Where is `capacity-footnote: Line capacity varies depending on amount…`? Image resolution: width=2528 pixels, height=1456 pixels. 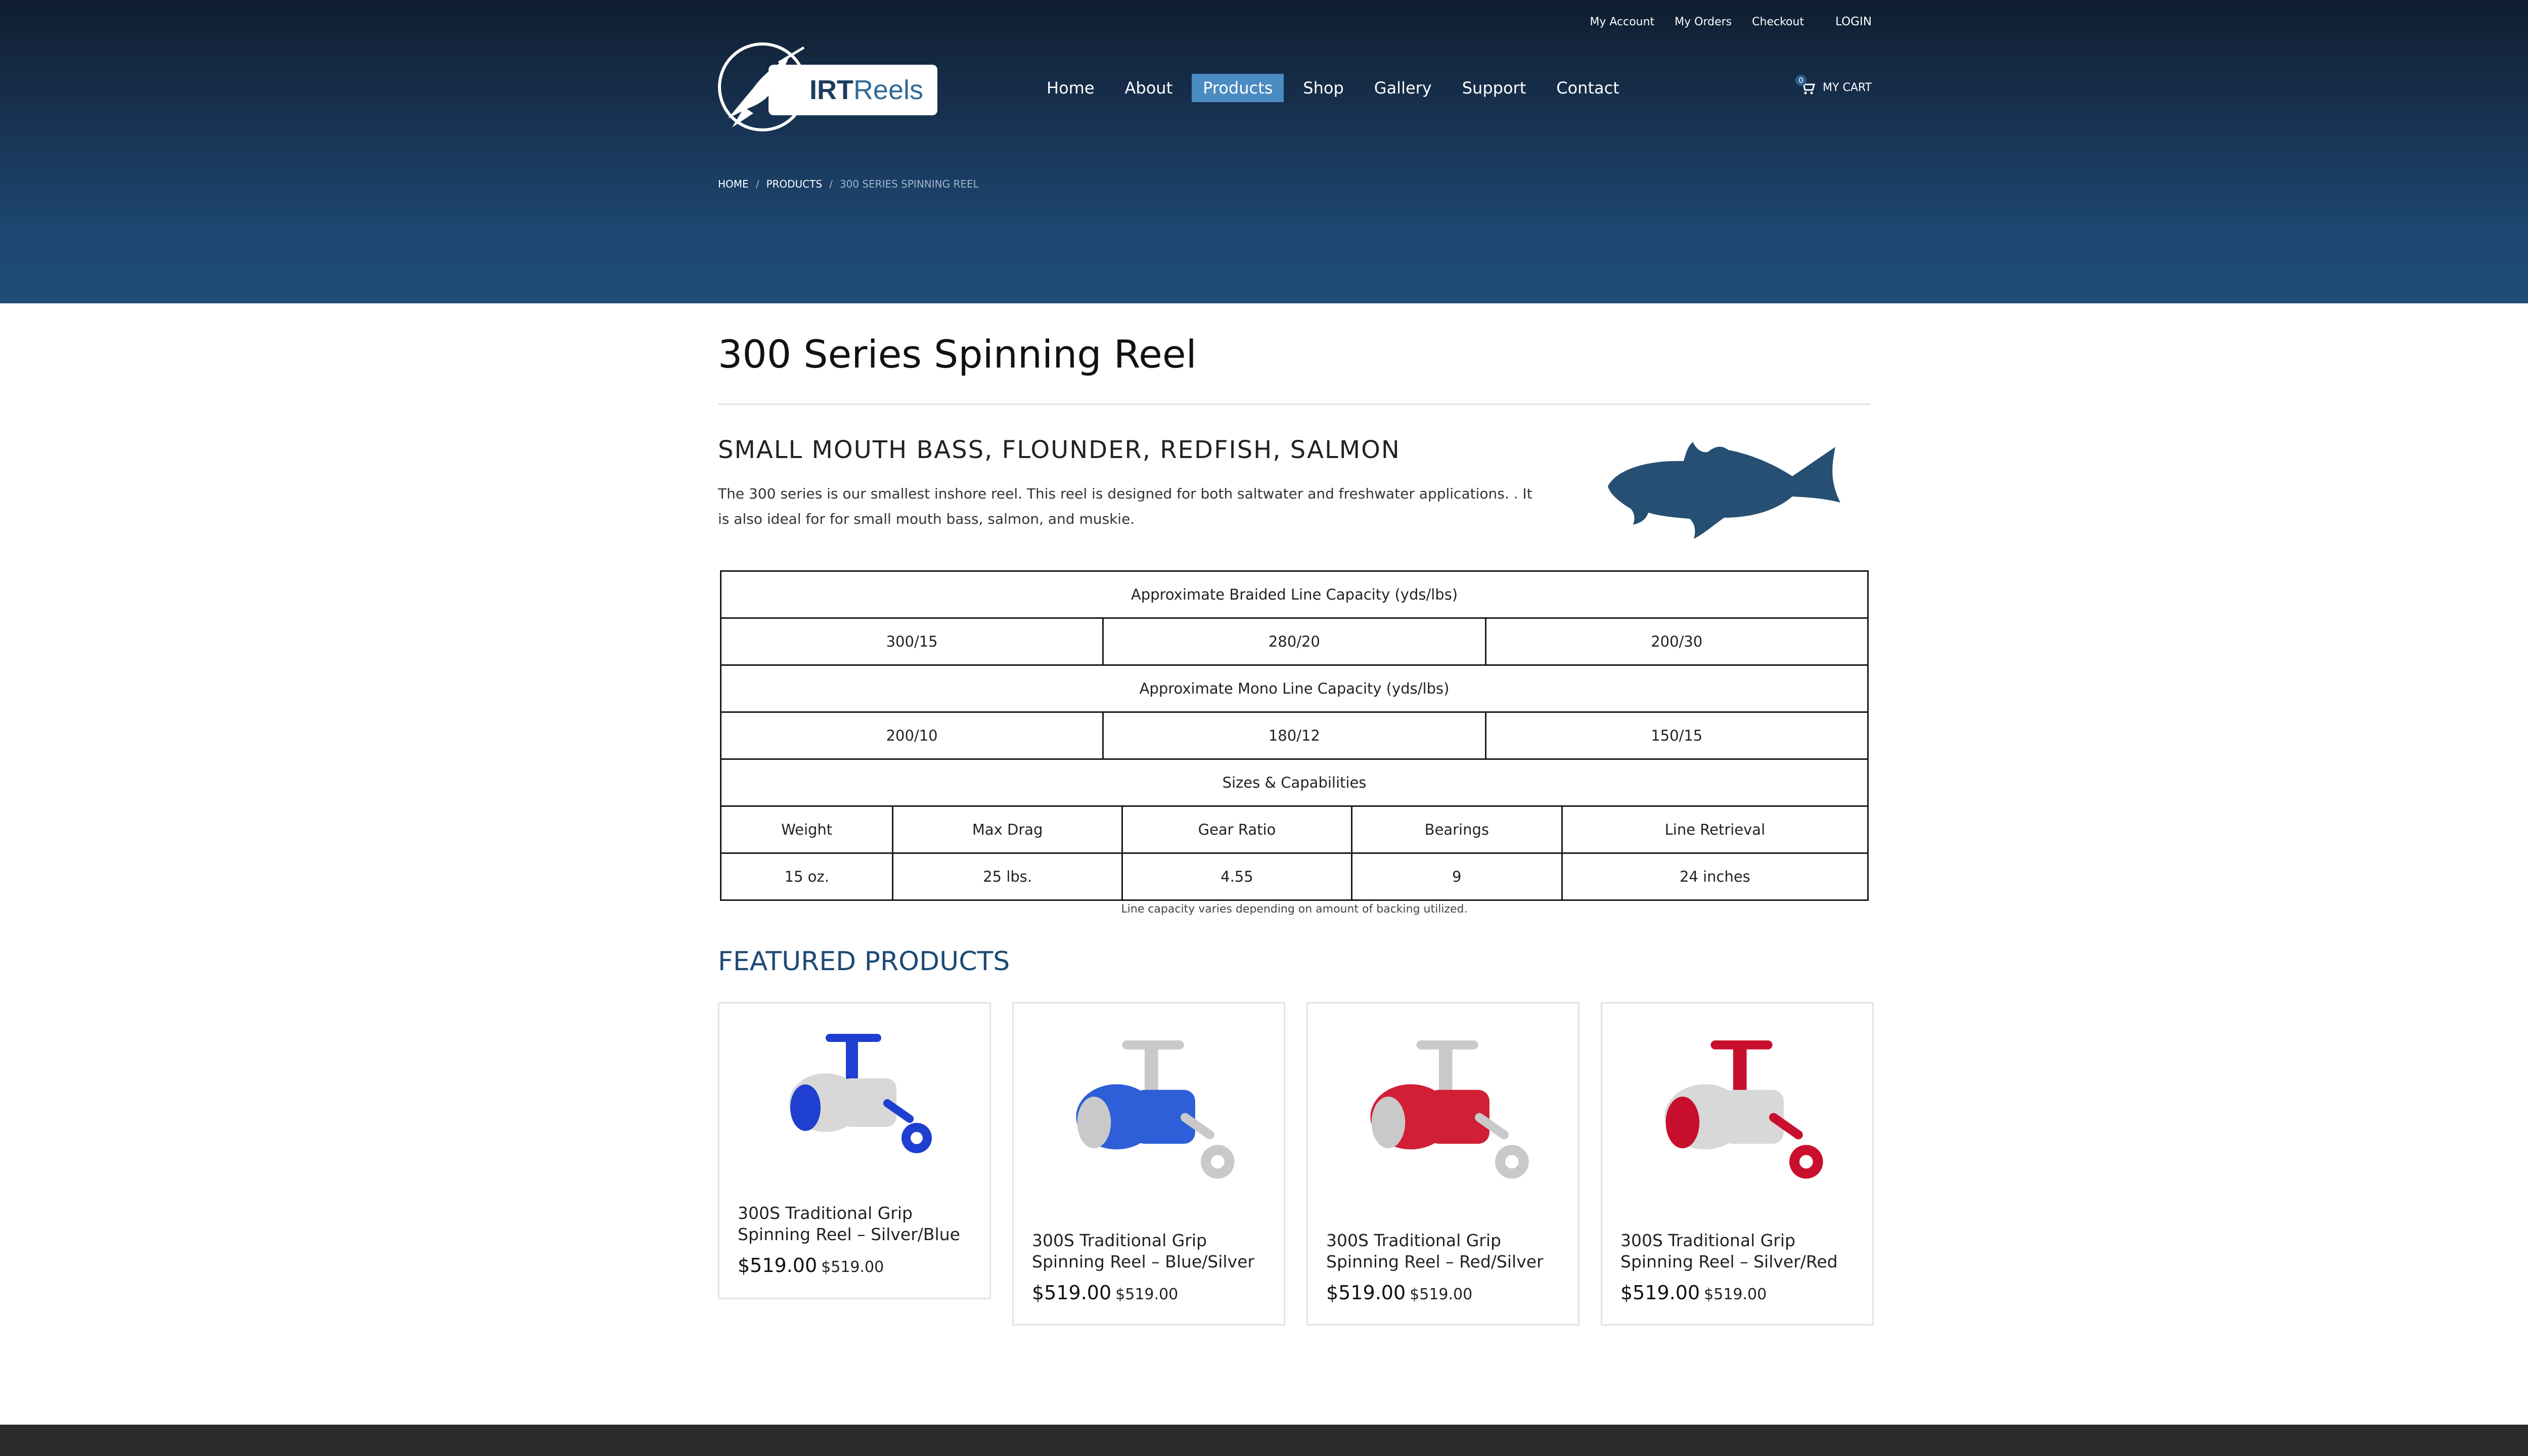 capacity-footnote: Line capacity varies depending on amount… is located at coordinates (1295, 909).